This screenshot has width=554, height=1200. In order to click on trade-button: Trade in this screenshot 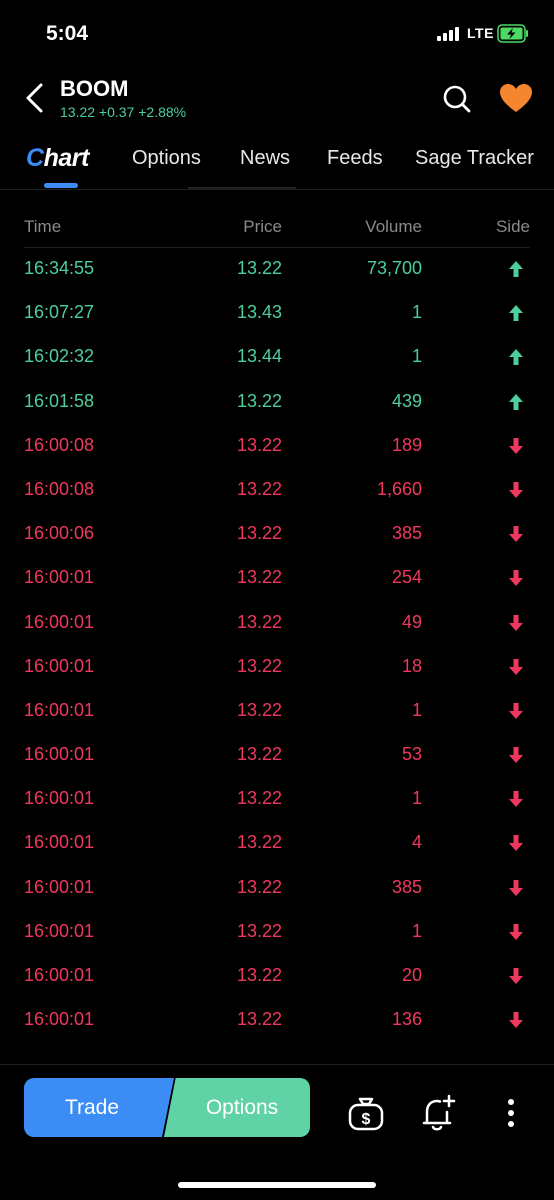, I will do `click(99, 1107)`.